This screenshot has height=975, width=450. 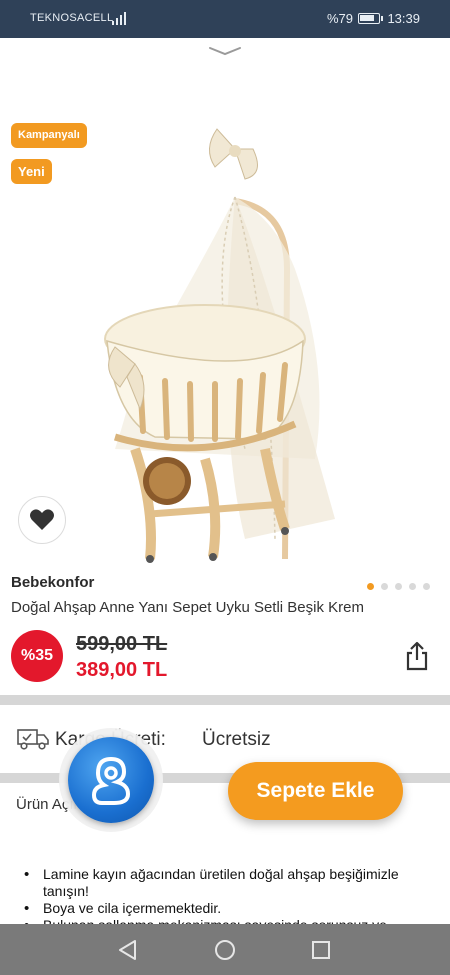 What do you see at coordinates (321, 950) in the screenshot?
I see `recent-square-icon` at bounding box center [321, 950].